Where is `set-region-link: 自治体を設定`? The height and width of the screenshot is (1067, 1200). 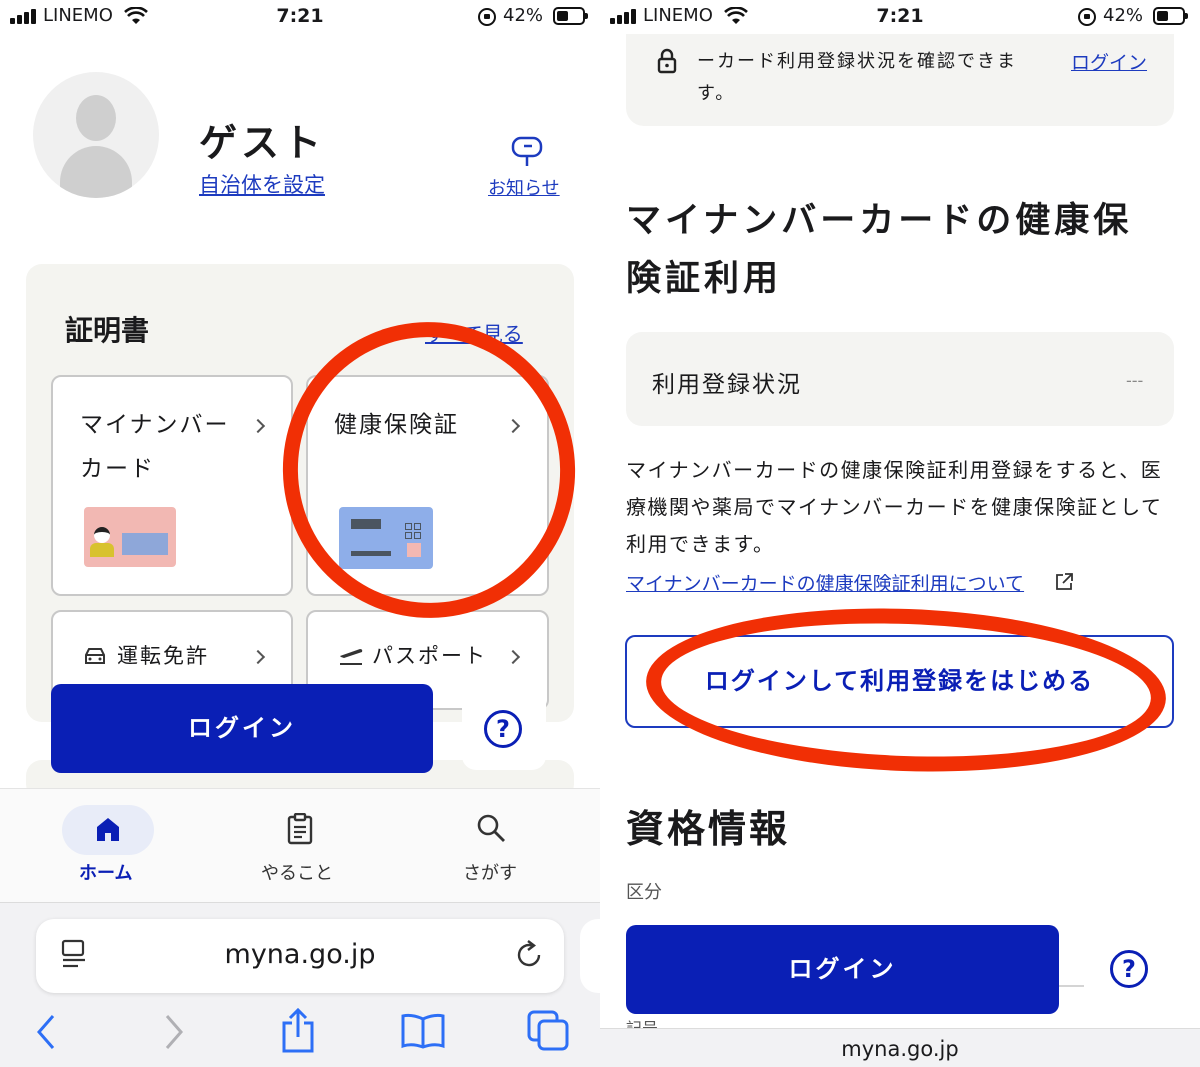
set-region-link: 自治体を設定 is located at coordinates (262, 184).